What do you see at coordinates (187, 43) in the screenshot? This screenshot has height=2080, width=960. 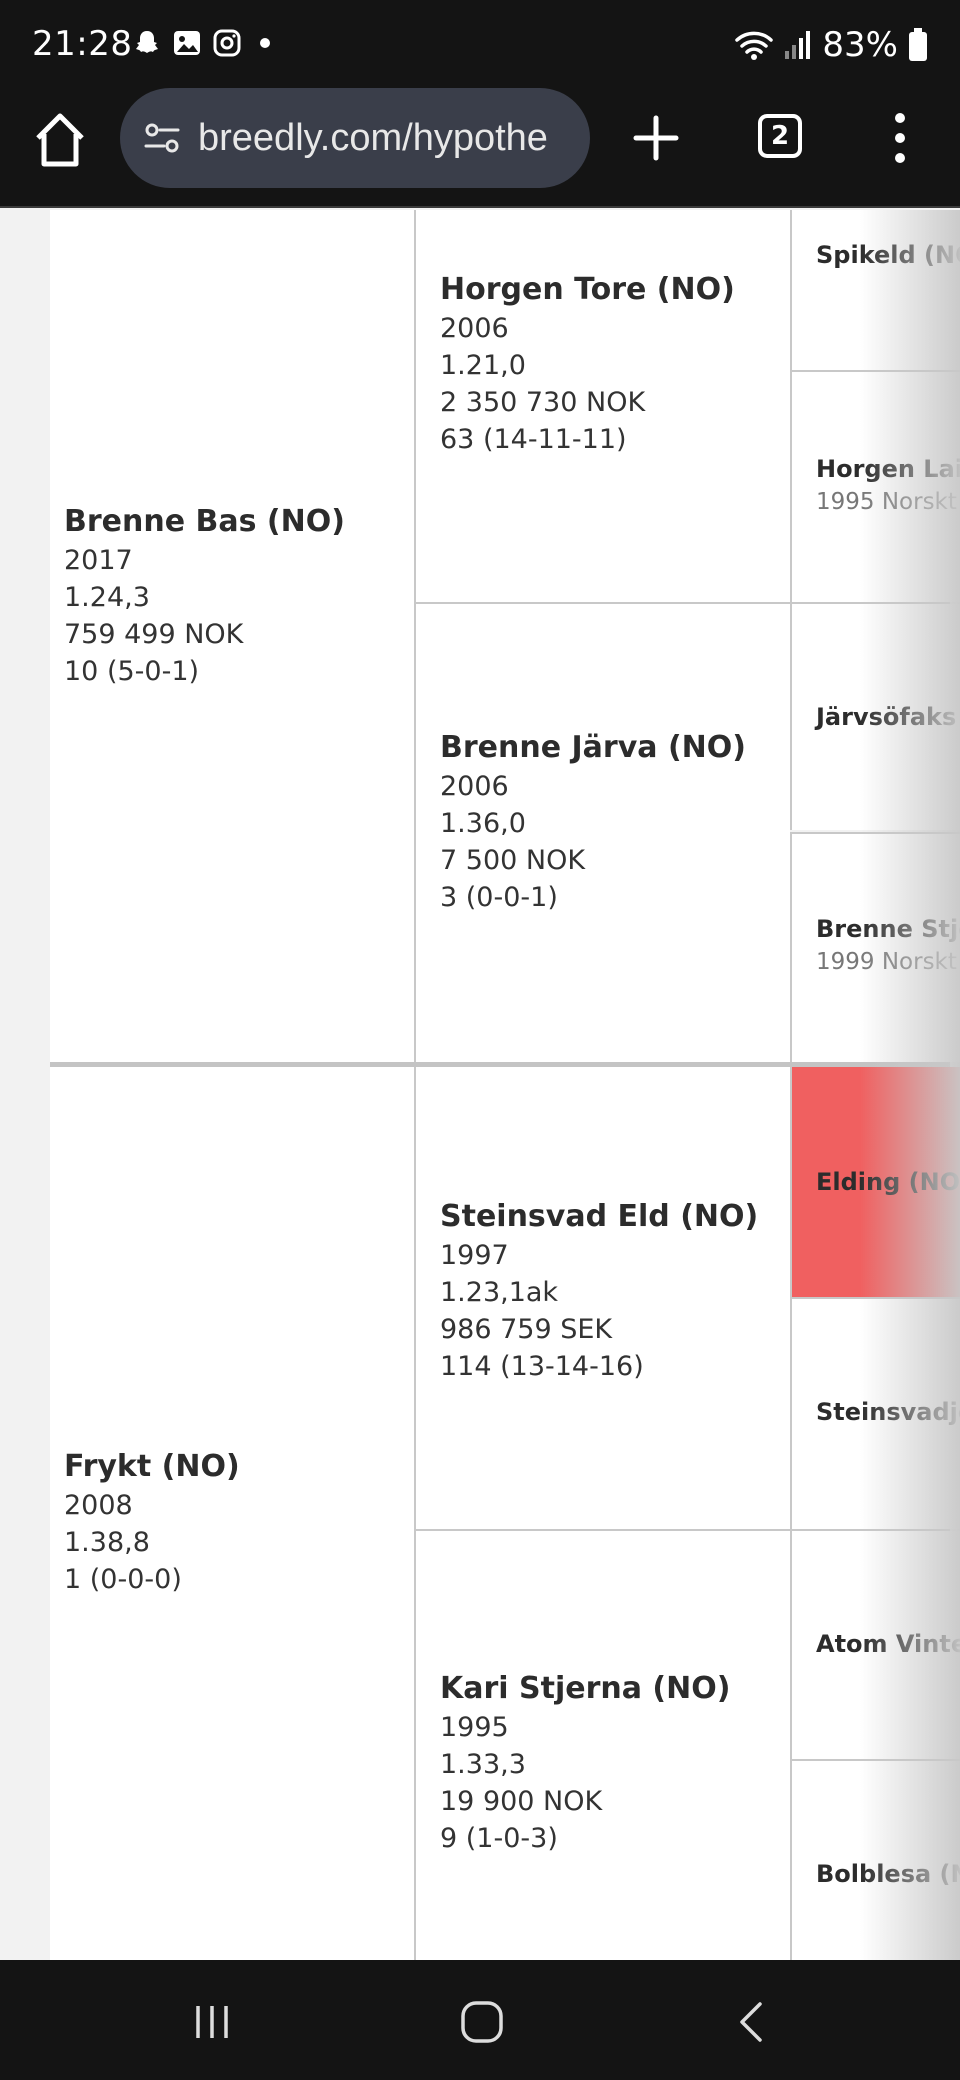 I see `gallery-icon` at bounding box center [187, 43].